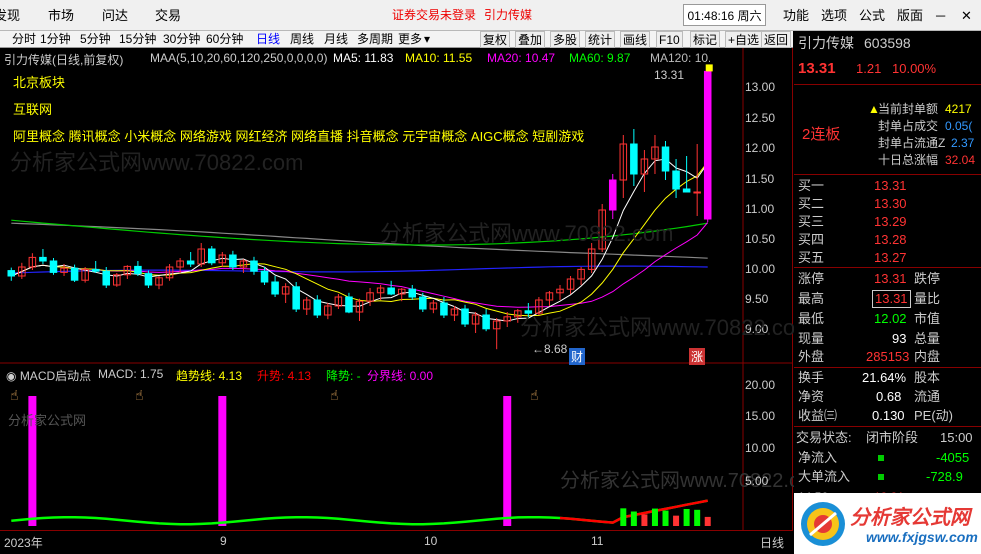  Describe the element at coordinates (600, 39) in the screenshot. I see `stats-button: 统计` at that location.